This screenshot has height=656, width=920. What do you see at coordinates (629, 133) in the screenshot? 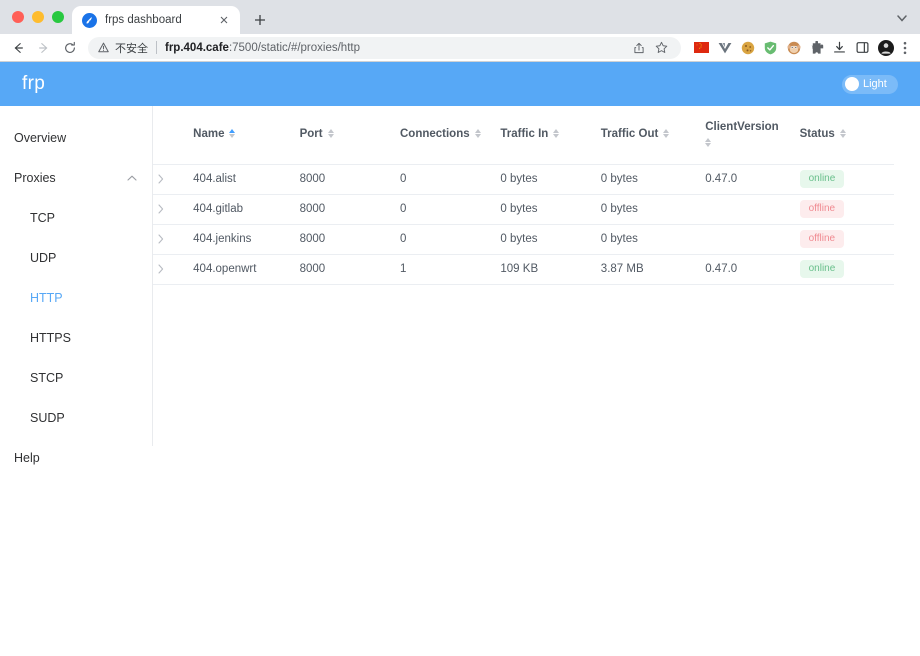
I see `column-label: Traffic Out` at bounding box center [629, 133].